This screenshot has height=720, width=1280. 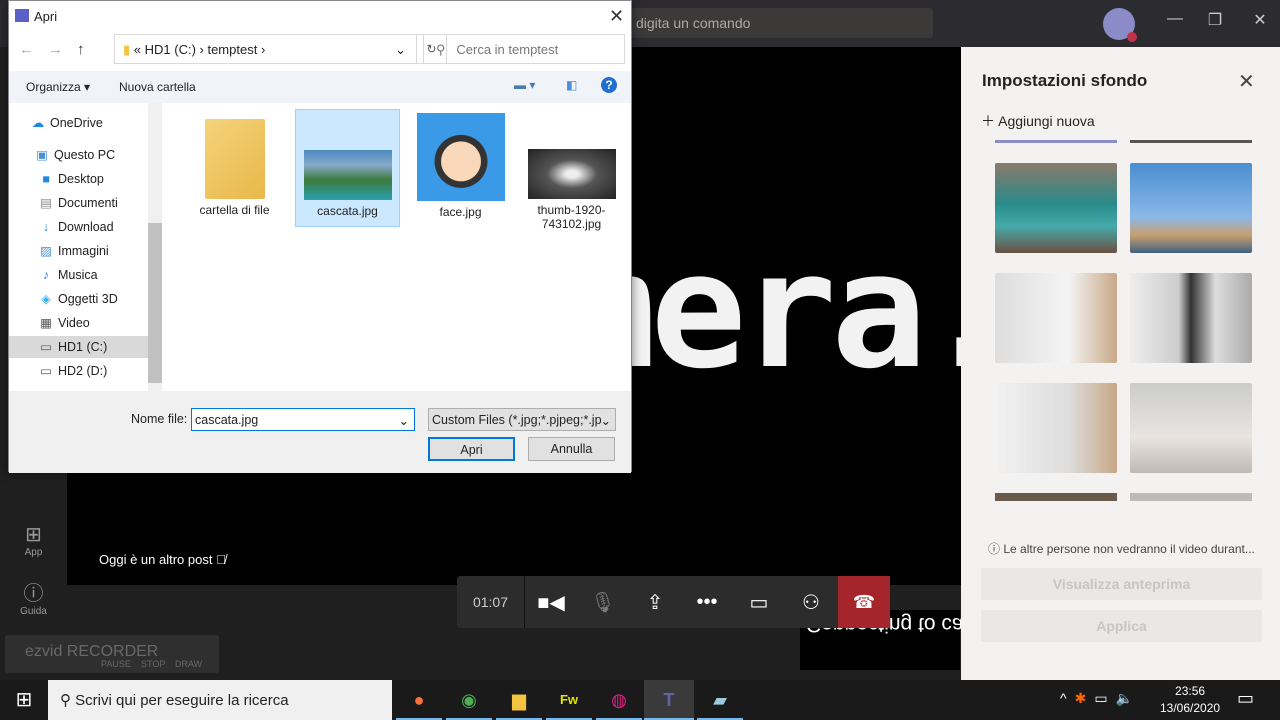 I want to click on participant-name: Oggi è un altro post 🎙̸, so click(x=162, y=559).